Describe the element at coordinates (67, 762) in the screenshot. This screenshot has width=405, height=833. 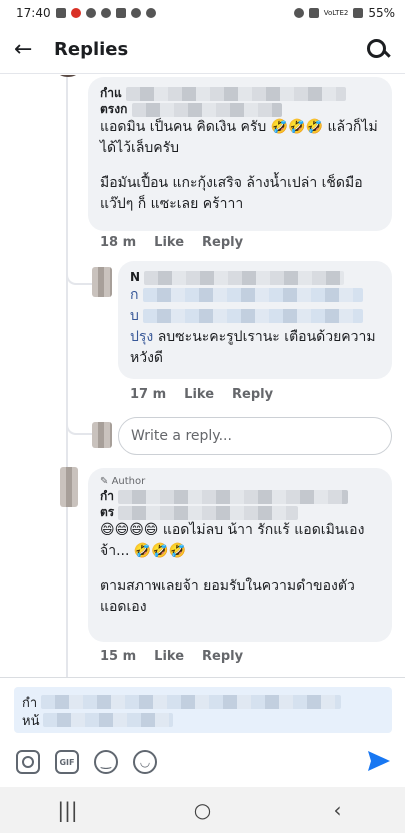
I see `gif-icon: GIF` at that location.